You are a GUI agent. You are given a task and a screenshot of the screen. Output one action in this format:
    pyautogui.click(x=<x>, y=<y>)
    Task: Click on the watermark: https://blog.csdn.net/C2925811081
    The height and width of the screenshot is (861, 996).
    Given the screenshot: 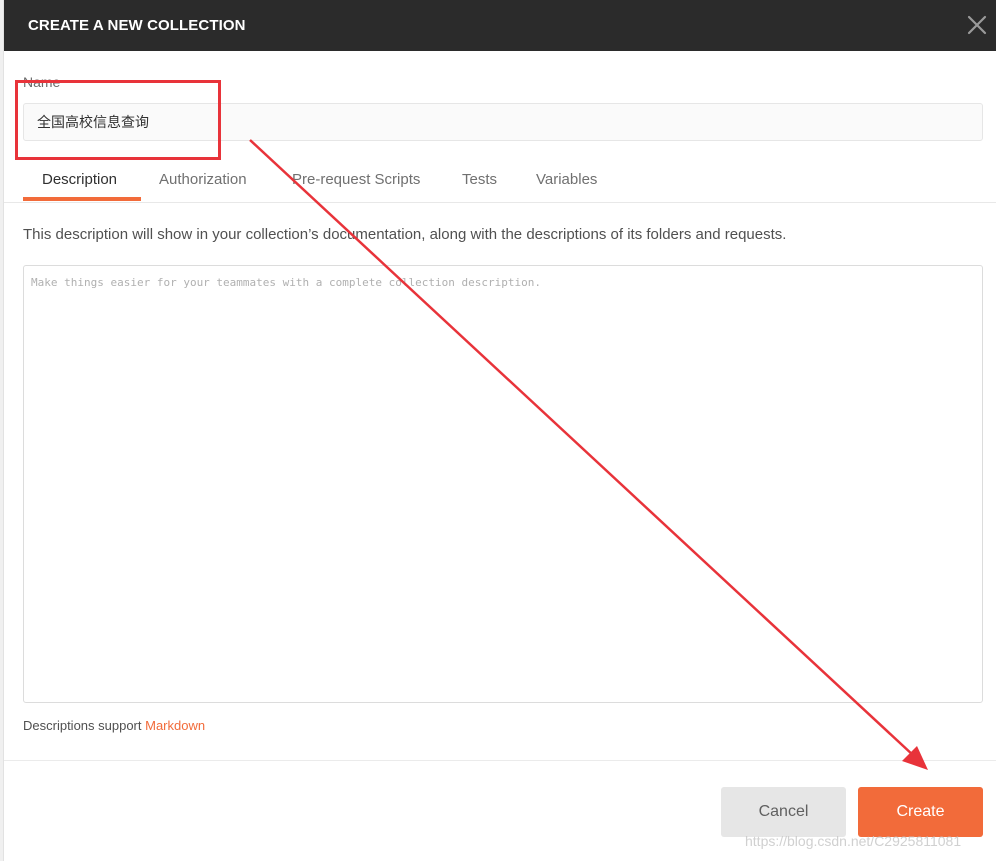 What is the action you would take?
    pyautogui.click(x=853, y=841)
    